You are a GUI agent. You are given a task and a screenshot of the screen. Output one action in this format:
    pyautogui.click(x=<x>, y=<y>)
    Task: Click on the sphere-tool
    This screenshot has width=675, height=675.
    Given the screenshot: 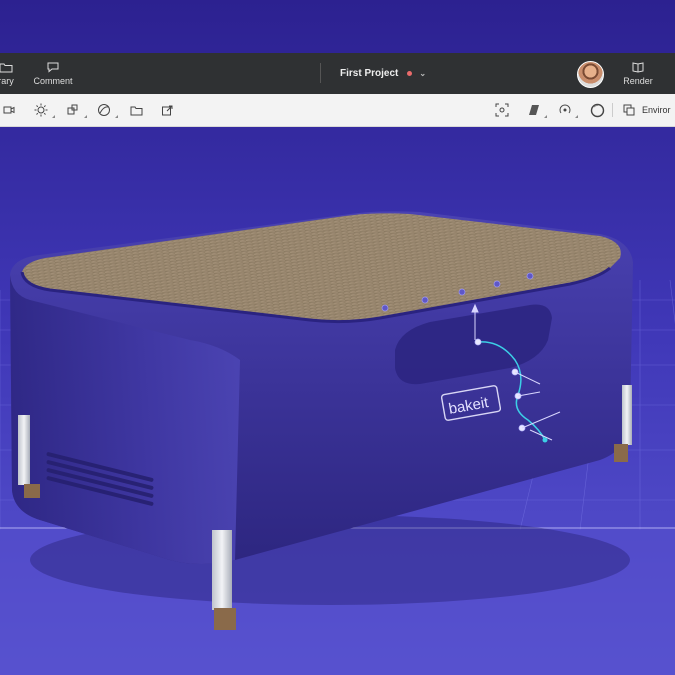 What is the action you would take?
    pyautogui.click(x=597, y=110)
    